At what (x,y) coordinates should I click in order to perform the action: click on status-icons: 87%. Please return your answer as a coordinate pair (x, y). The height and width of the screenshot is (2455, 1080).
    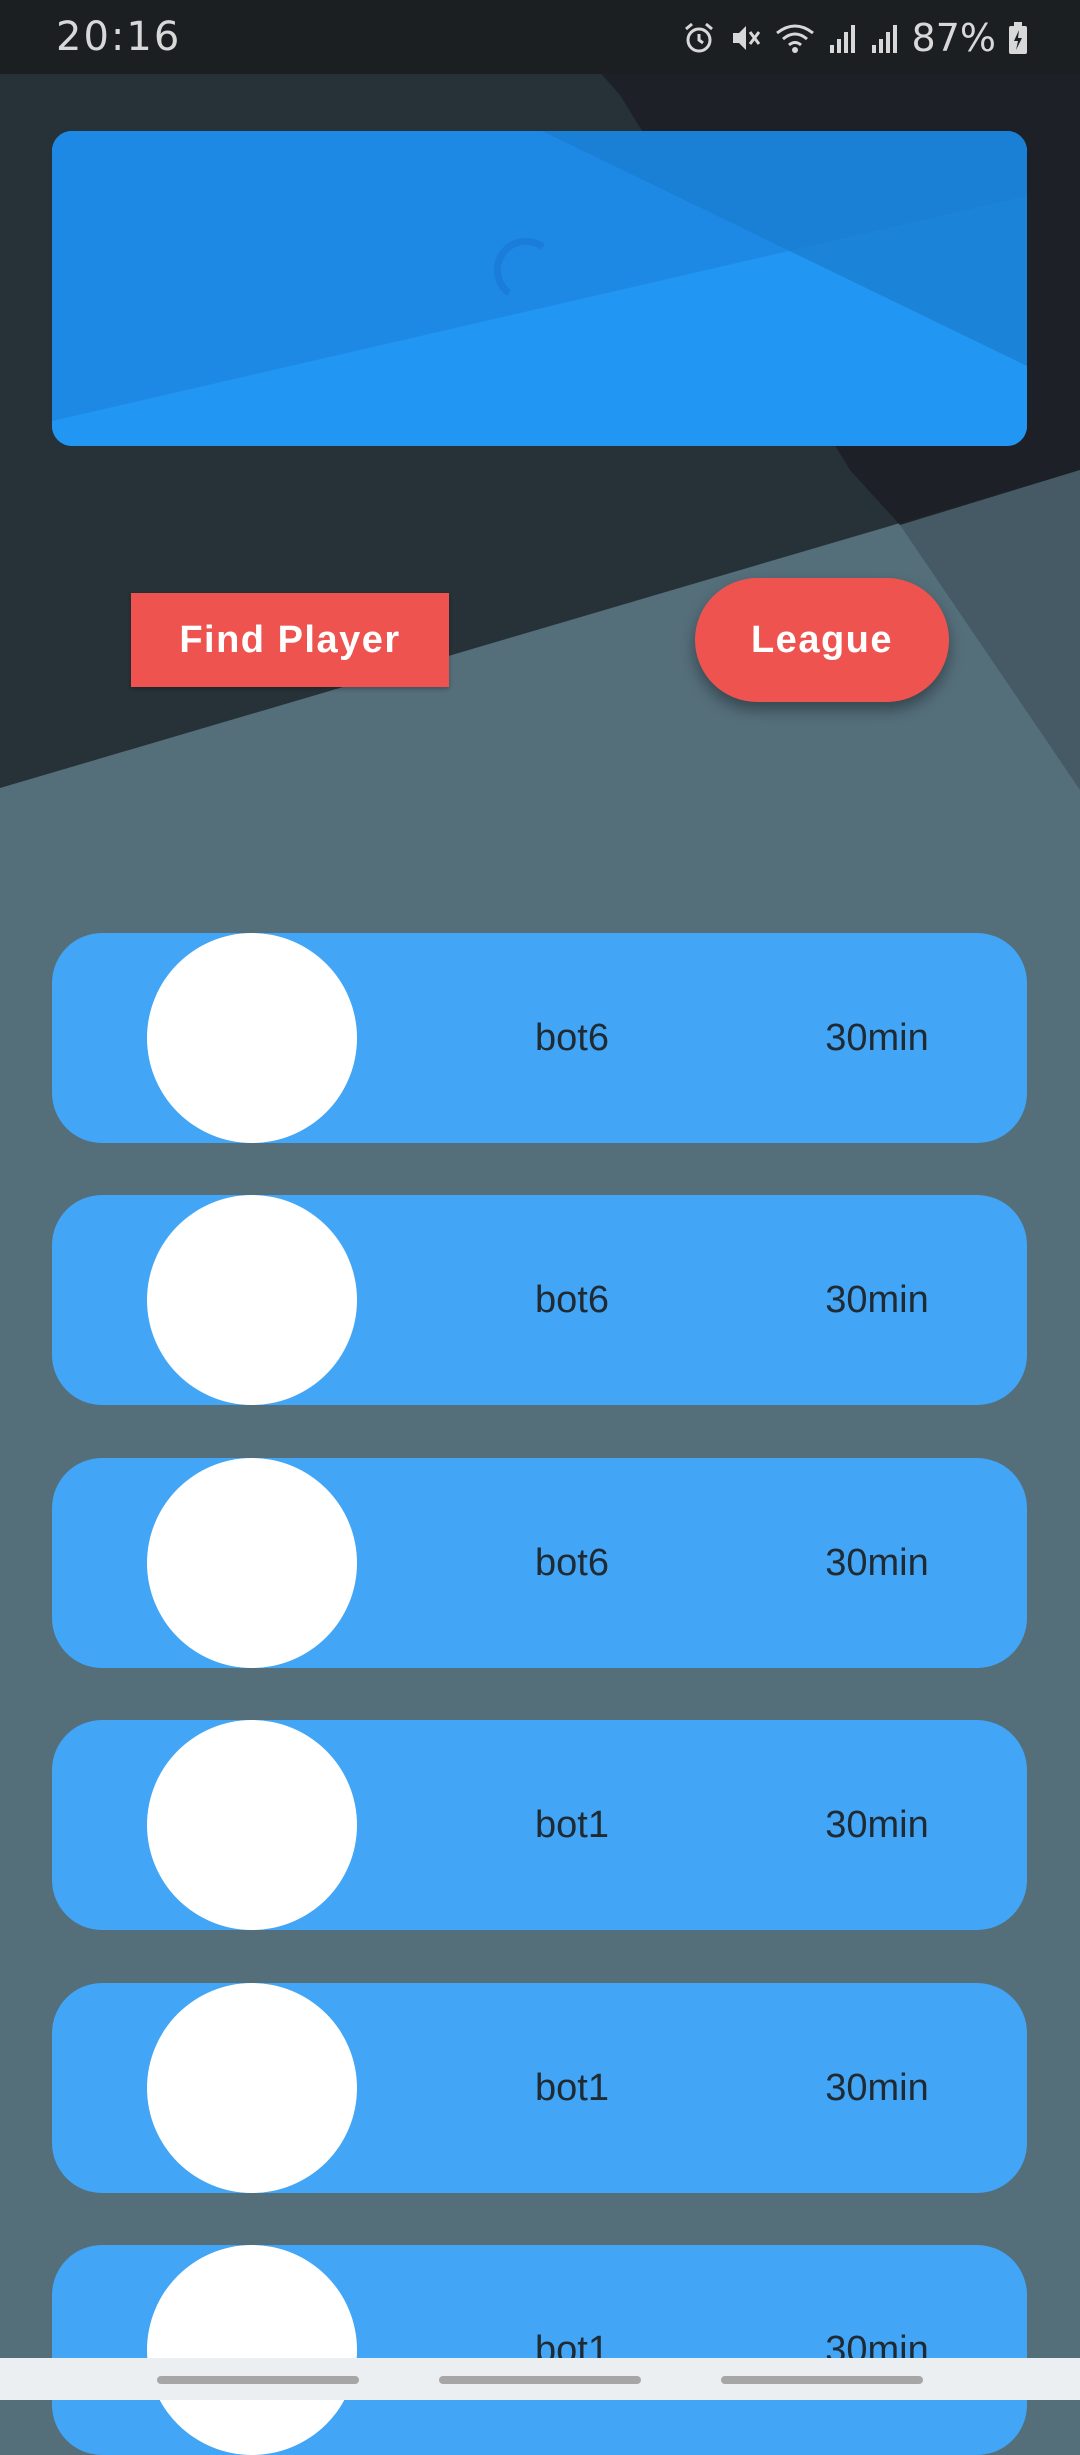
    Looking at the image, I should click on (855, 38).